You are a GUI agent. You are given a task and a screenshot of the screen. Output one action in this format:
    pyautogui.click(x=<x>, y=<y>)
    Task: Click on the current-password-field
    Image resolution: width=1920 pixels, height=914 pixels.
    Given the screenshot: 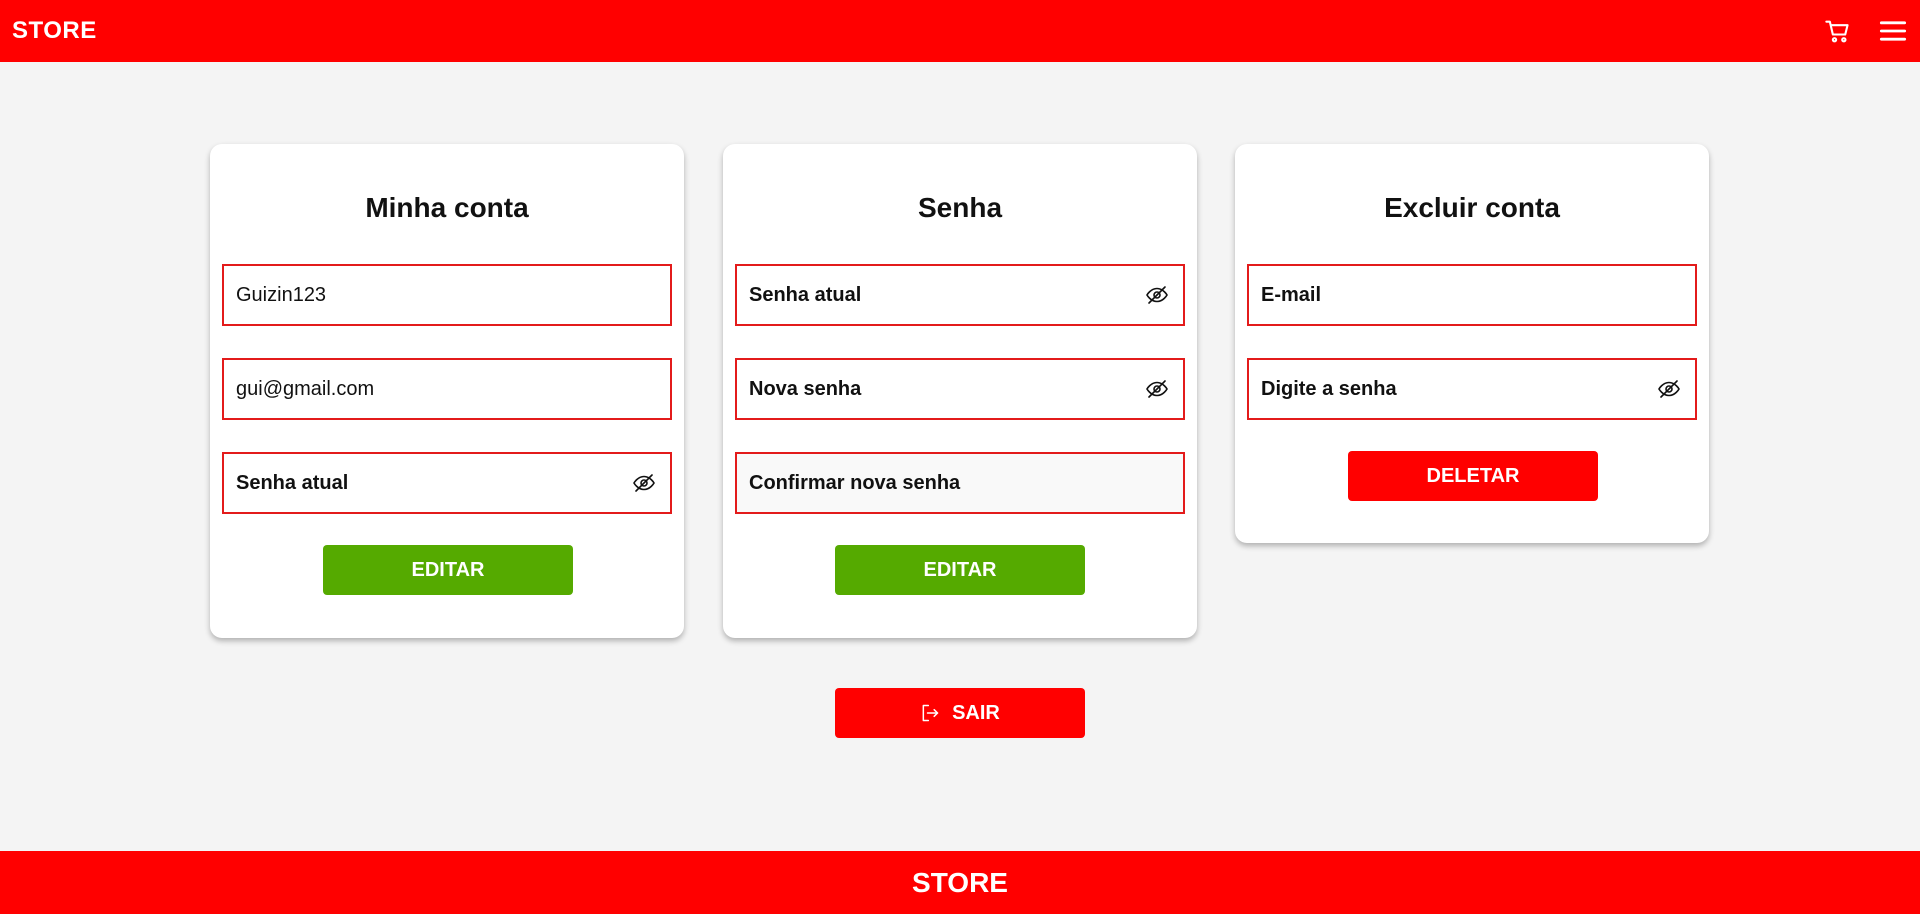 What is the action you would take?
    pyautogui.click(x=960, y=295)
    